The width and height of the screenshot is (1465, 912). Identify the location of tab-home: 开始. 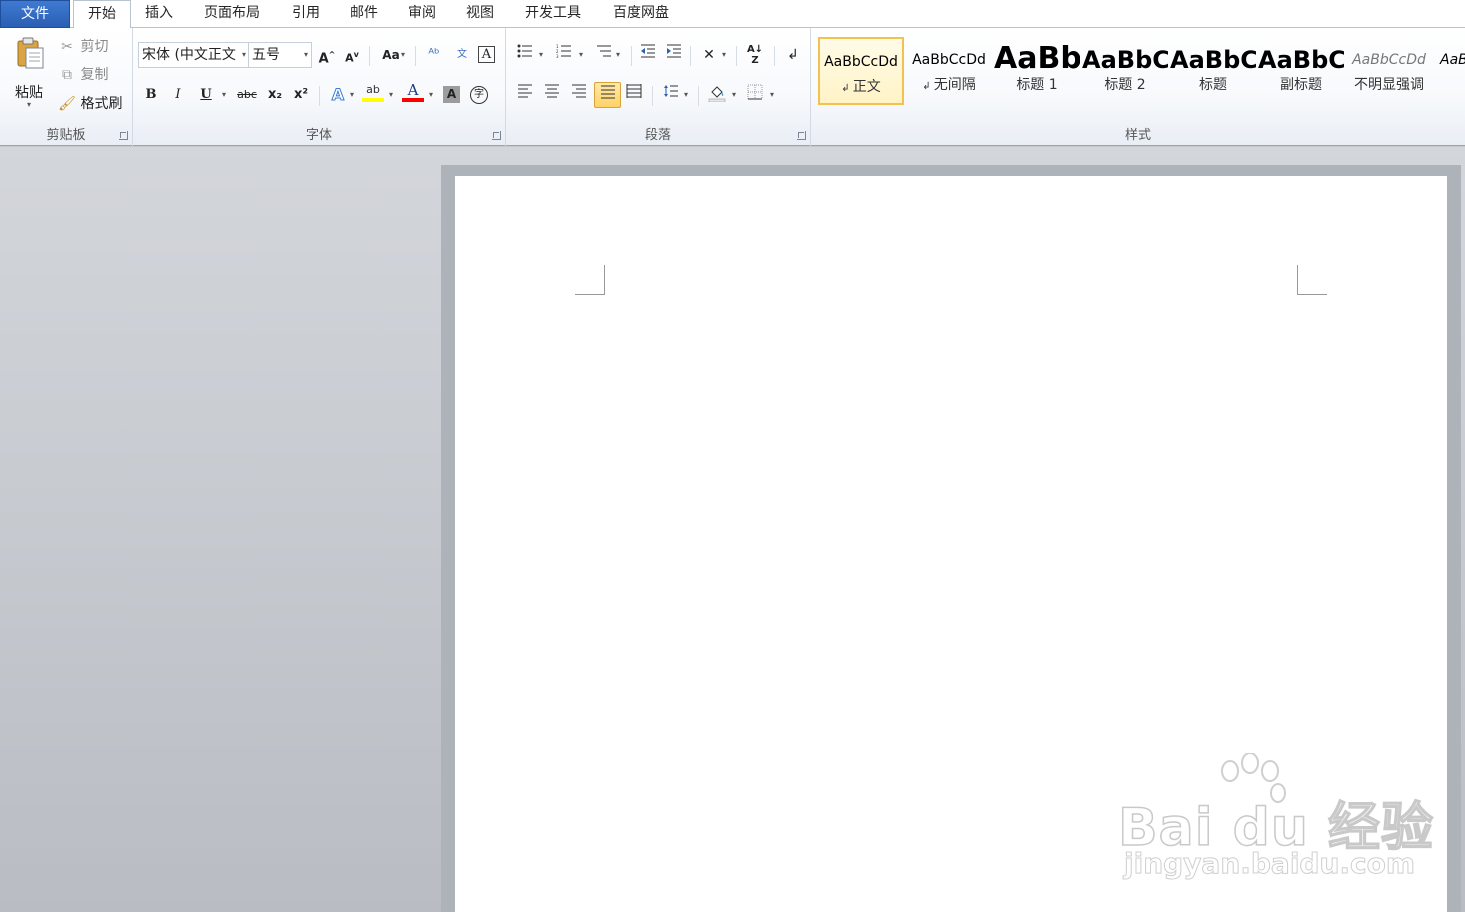
(102, 14).